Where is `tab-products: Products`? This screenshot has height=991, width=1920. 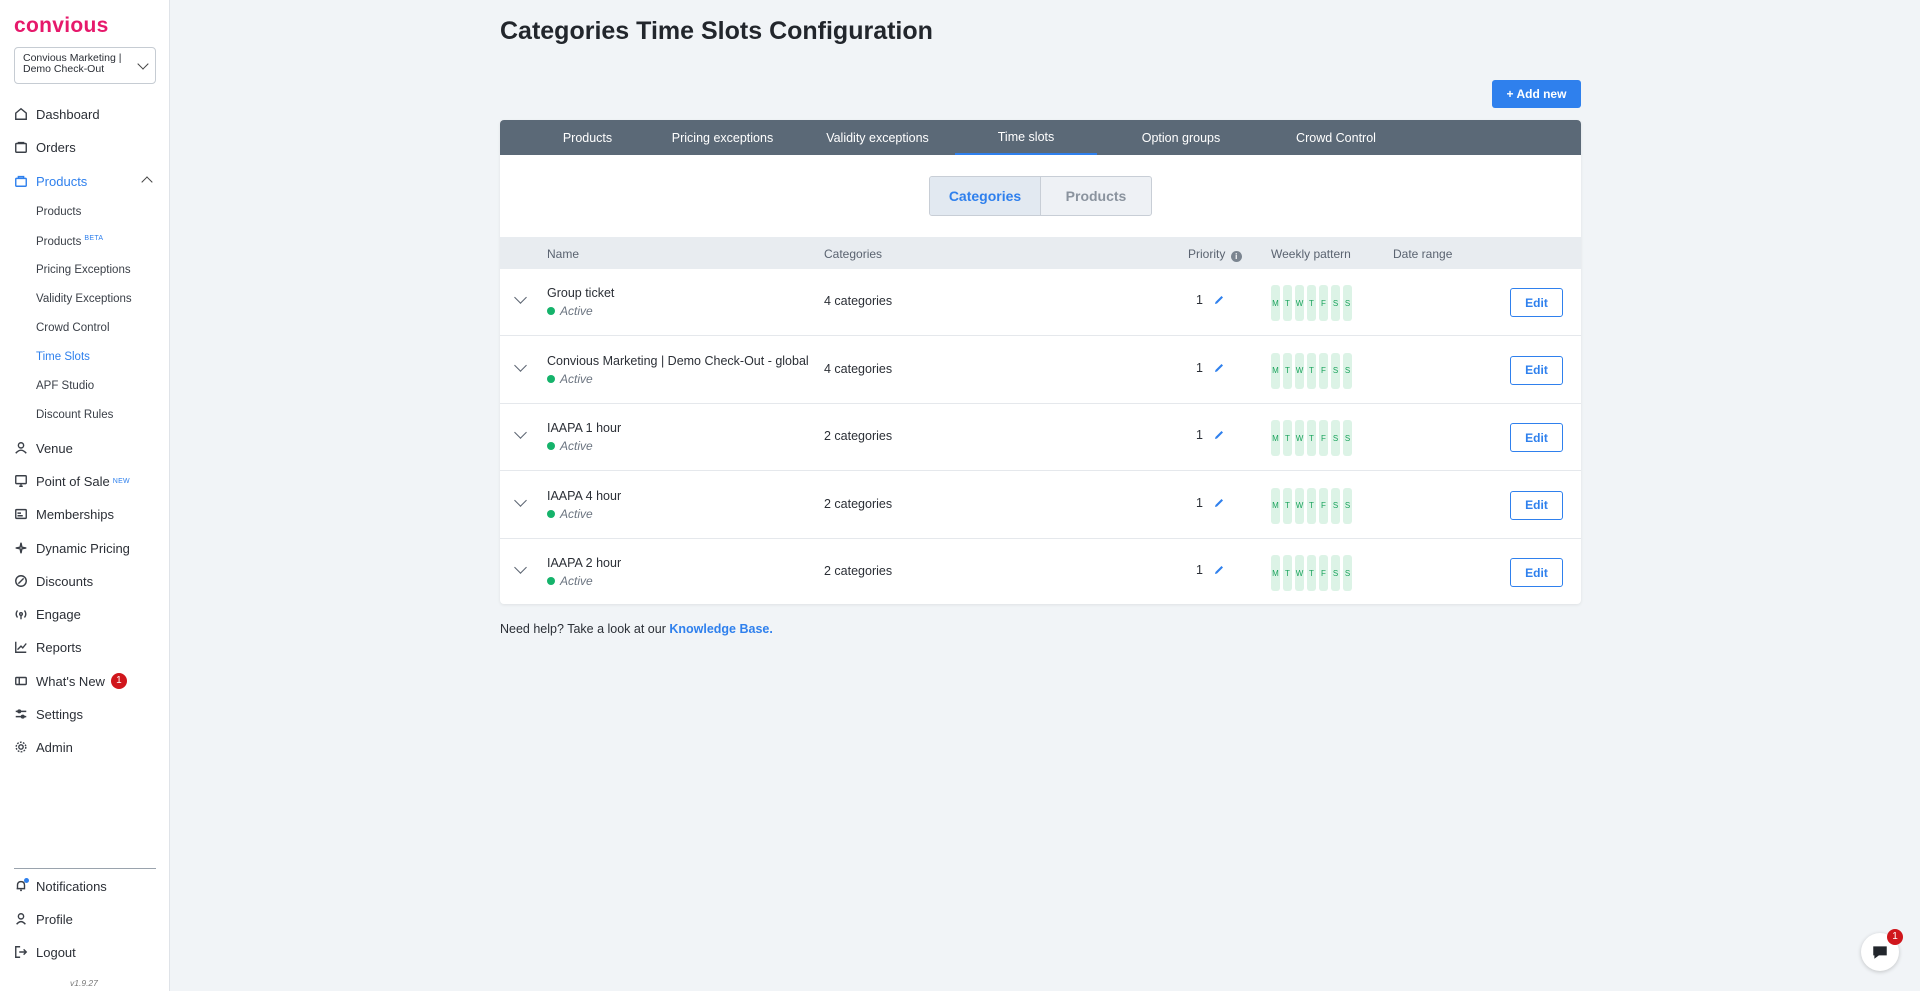 tab-products: Products is located at coordinates (587, 137).